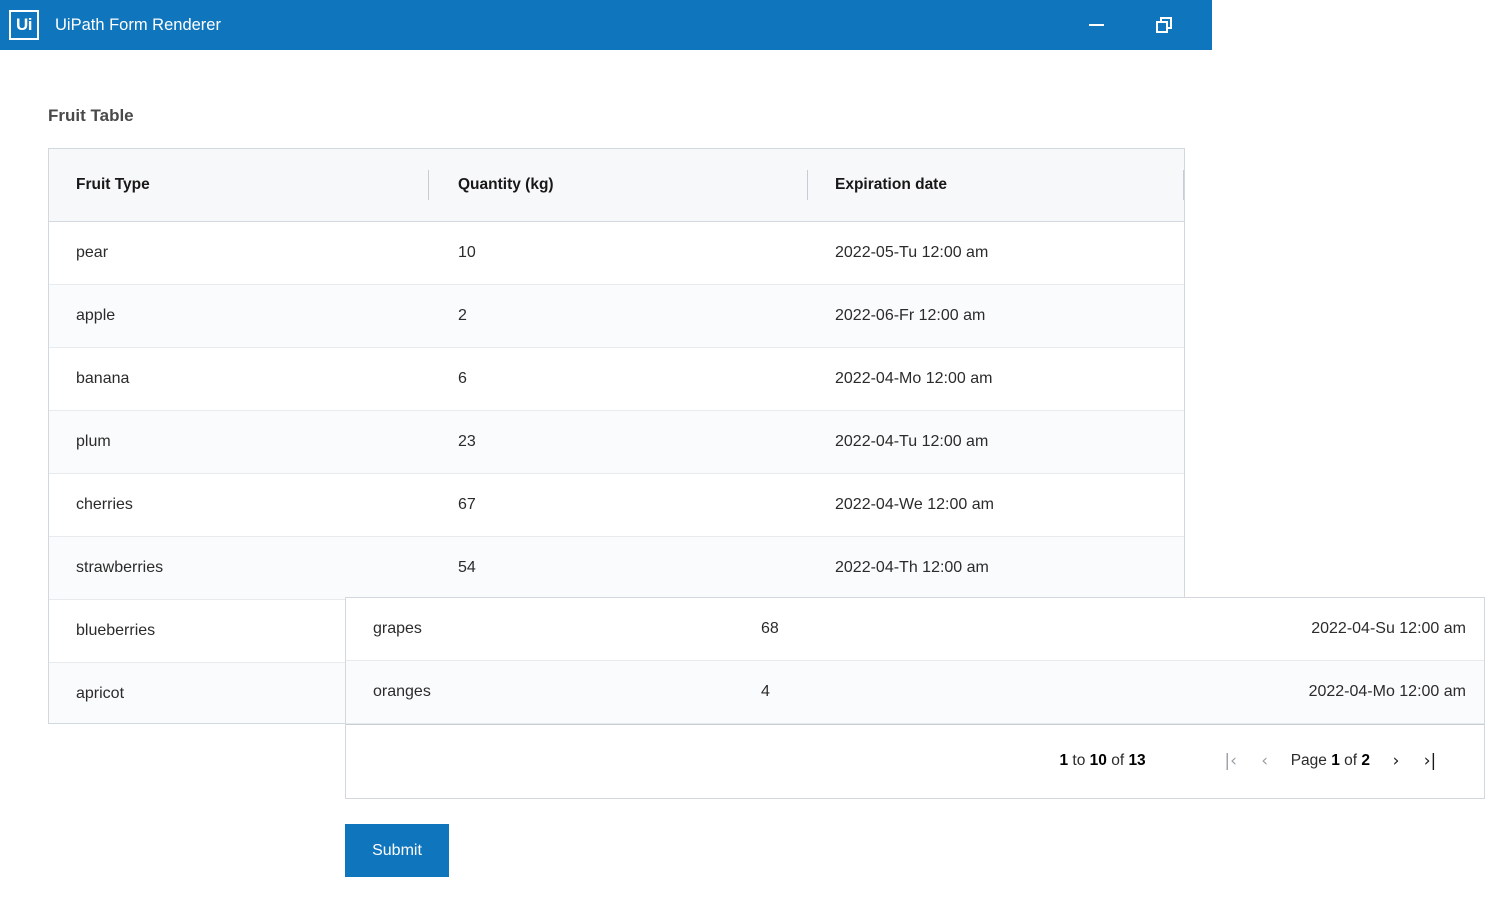  I want to click on table-row: strawberries 54 2022-04-Th 12:00 am, so click(616, 568).